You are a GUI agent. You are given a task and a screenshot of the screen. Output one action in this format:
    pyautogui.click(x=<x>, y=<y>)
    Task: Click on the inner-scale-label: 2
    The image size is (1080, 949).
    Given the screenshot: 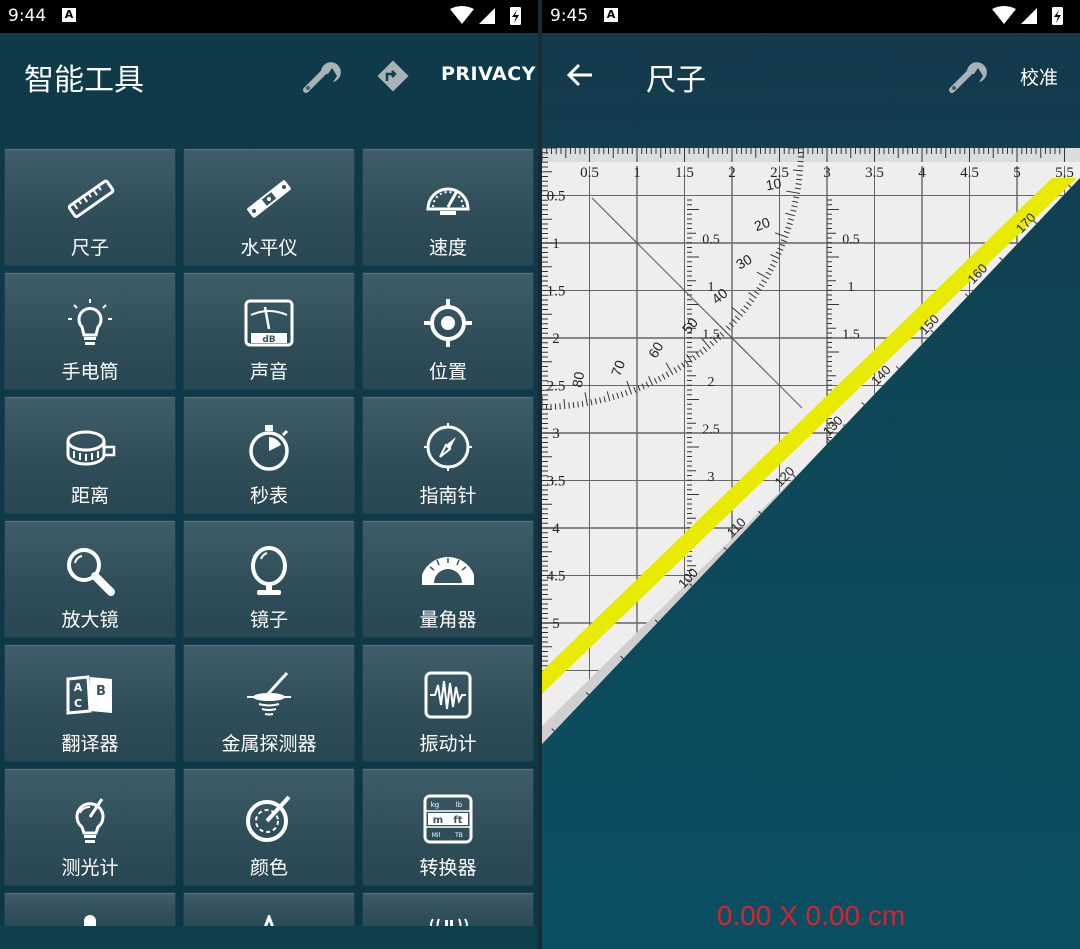 What is the action you would take?
    pyautogui.click(x=711, y=382)
    